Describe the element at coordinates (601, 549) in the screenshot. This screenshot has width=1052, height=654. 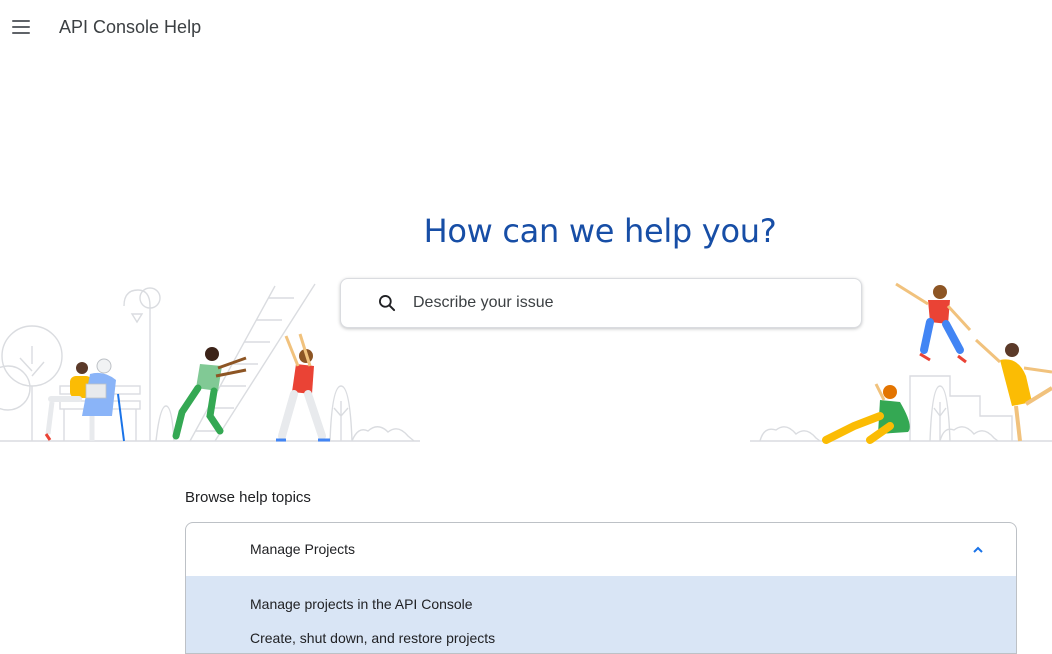
I see `topic-header-manage-projects: Manage Projects` at that location.